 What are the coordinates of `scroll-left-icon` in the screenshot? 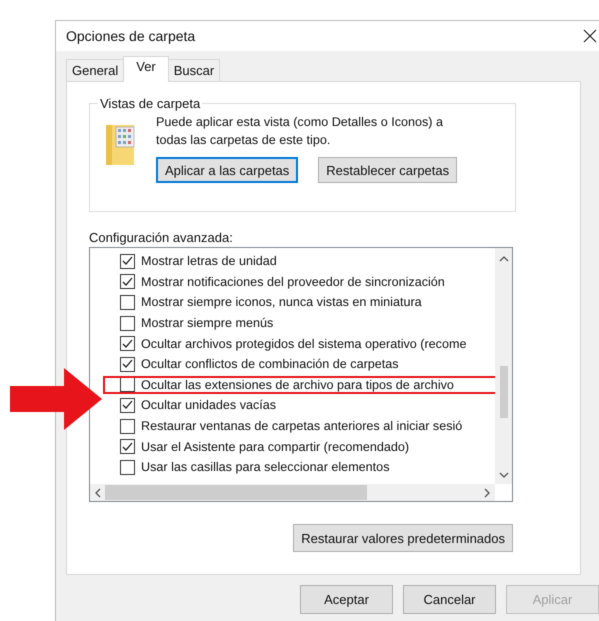 It's located at (98, 493).